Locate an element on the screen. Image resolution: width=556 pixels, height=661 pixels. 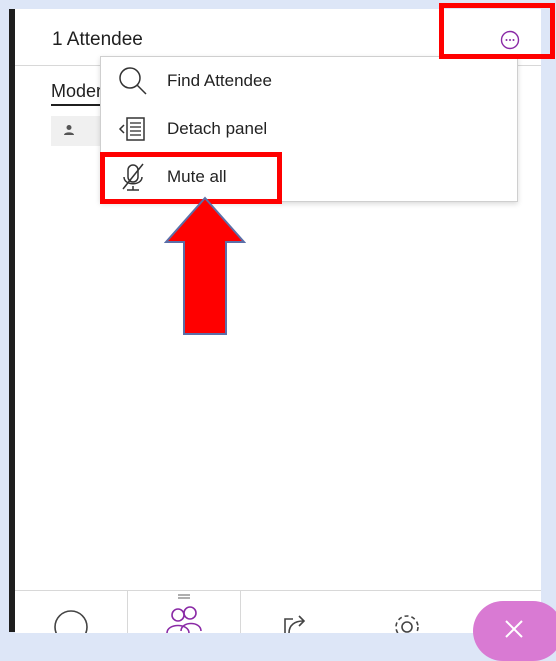
ellipsis-circle-icon is located at coordinates (510, 40).